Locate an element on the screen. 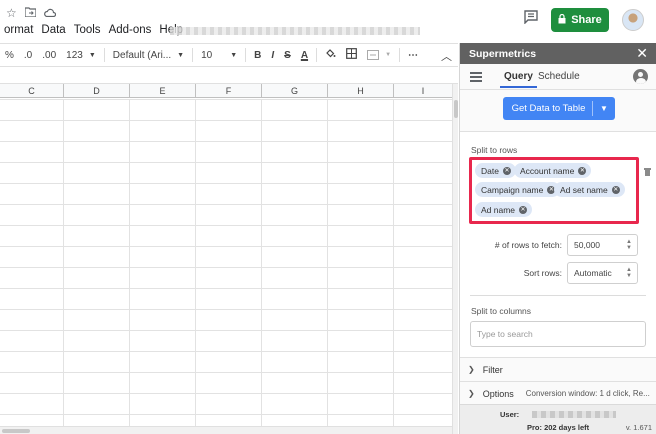 The height and width of the screenshot is (434, 656). merge-cells-icon: ▼ is located at coordinates (379, 55).